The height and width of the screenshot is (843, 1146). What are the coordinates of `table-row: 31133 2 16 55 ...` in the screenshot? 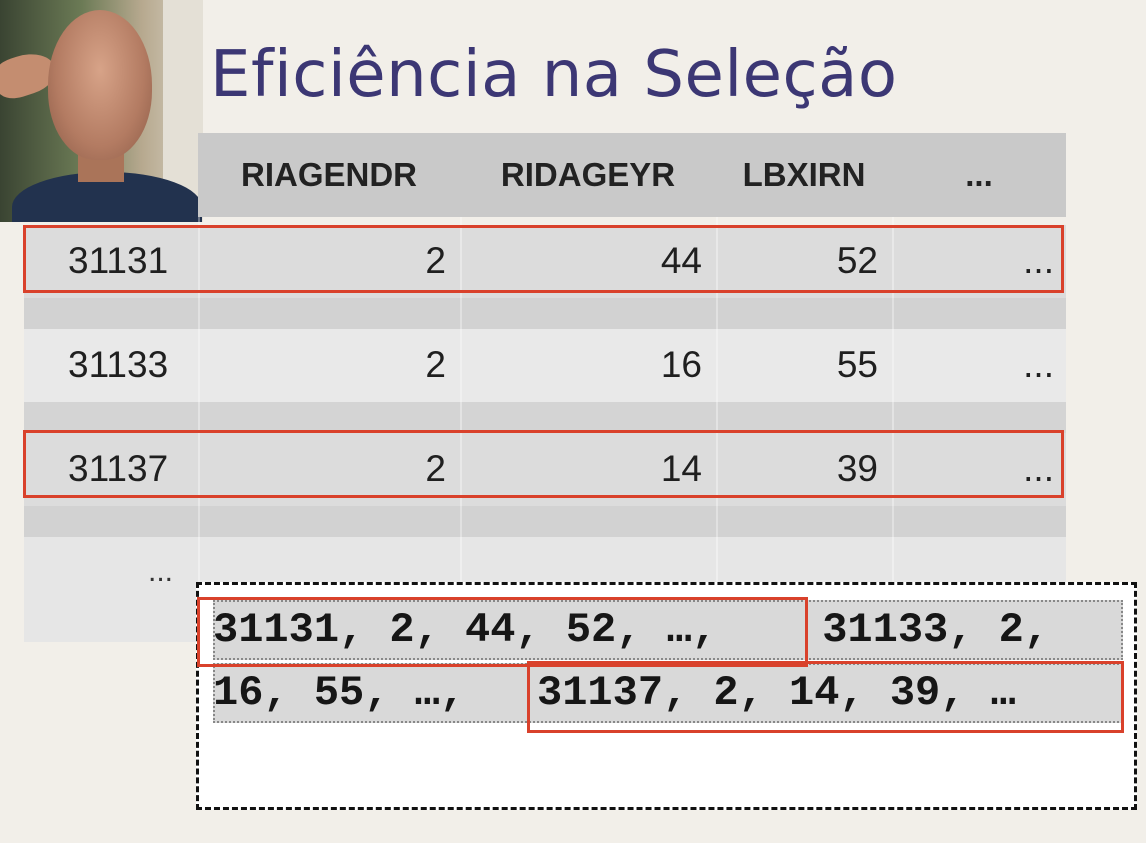 It's located at (545, 381).